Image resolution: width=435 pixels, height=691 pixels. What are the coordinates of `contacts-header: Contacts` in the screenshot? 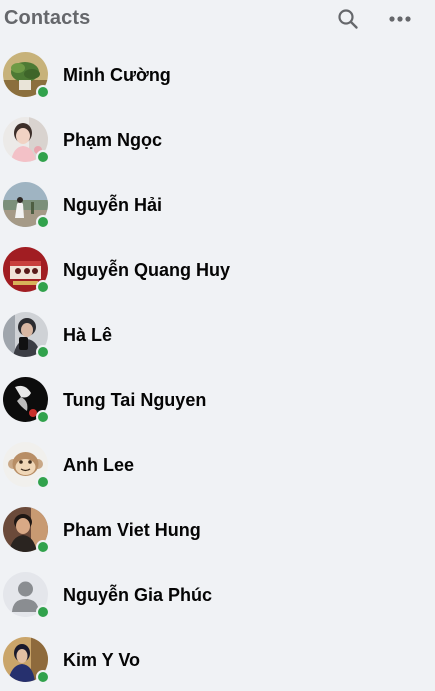 It's located at (217, 19).